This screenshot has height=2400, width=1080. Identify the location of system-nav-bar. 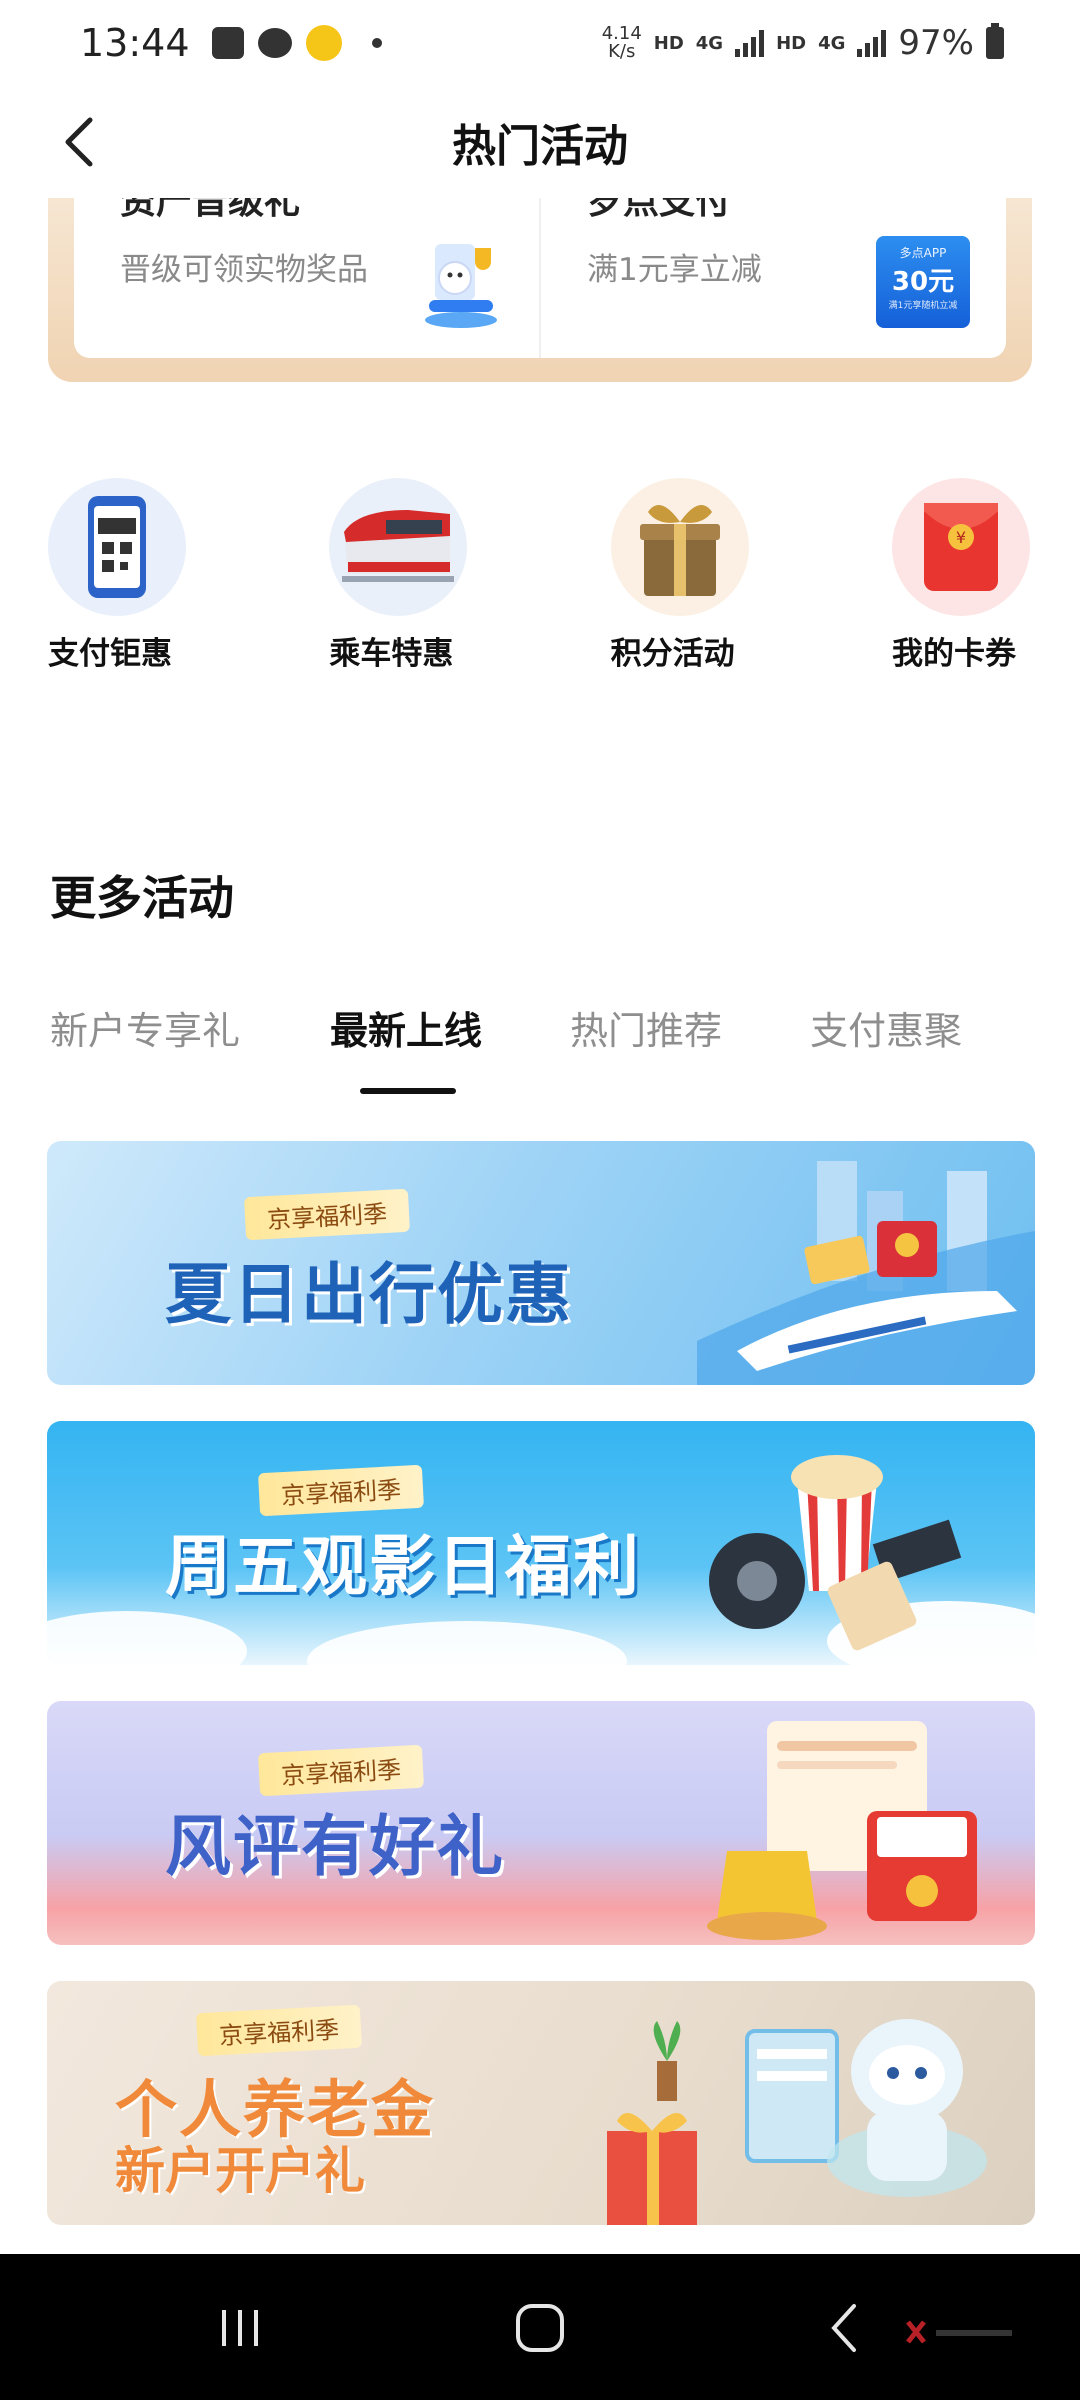
(540, 2327).